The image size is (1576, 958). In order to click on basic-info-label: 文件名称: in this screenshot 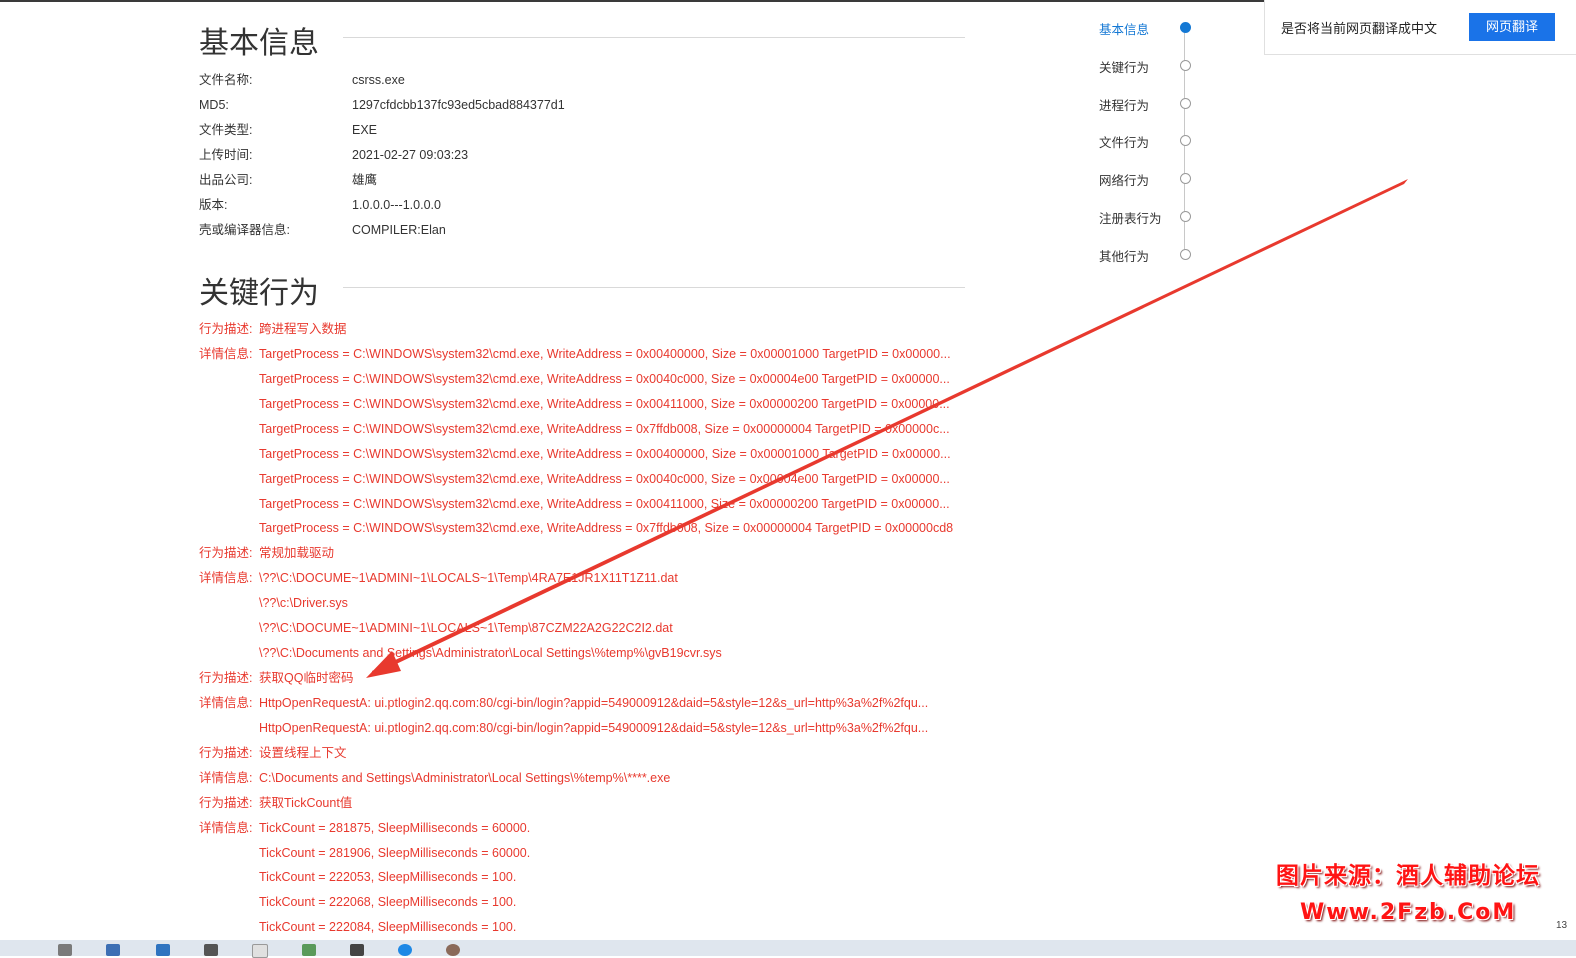, I will do `click(226, 80)`.